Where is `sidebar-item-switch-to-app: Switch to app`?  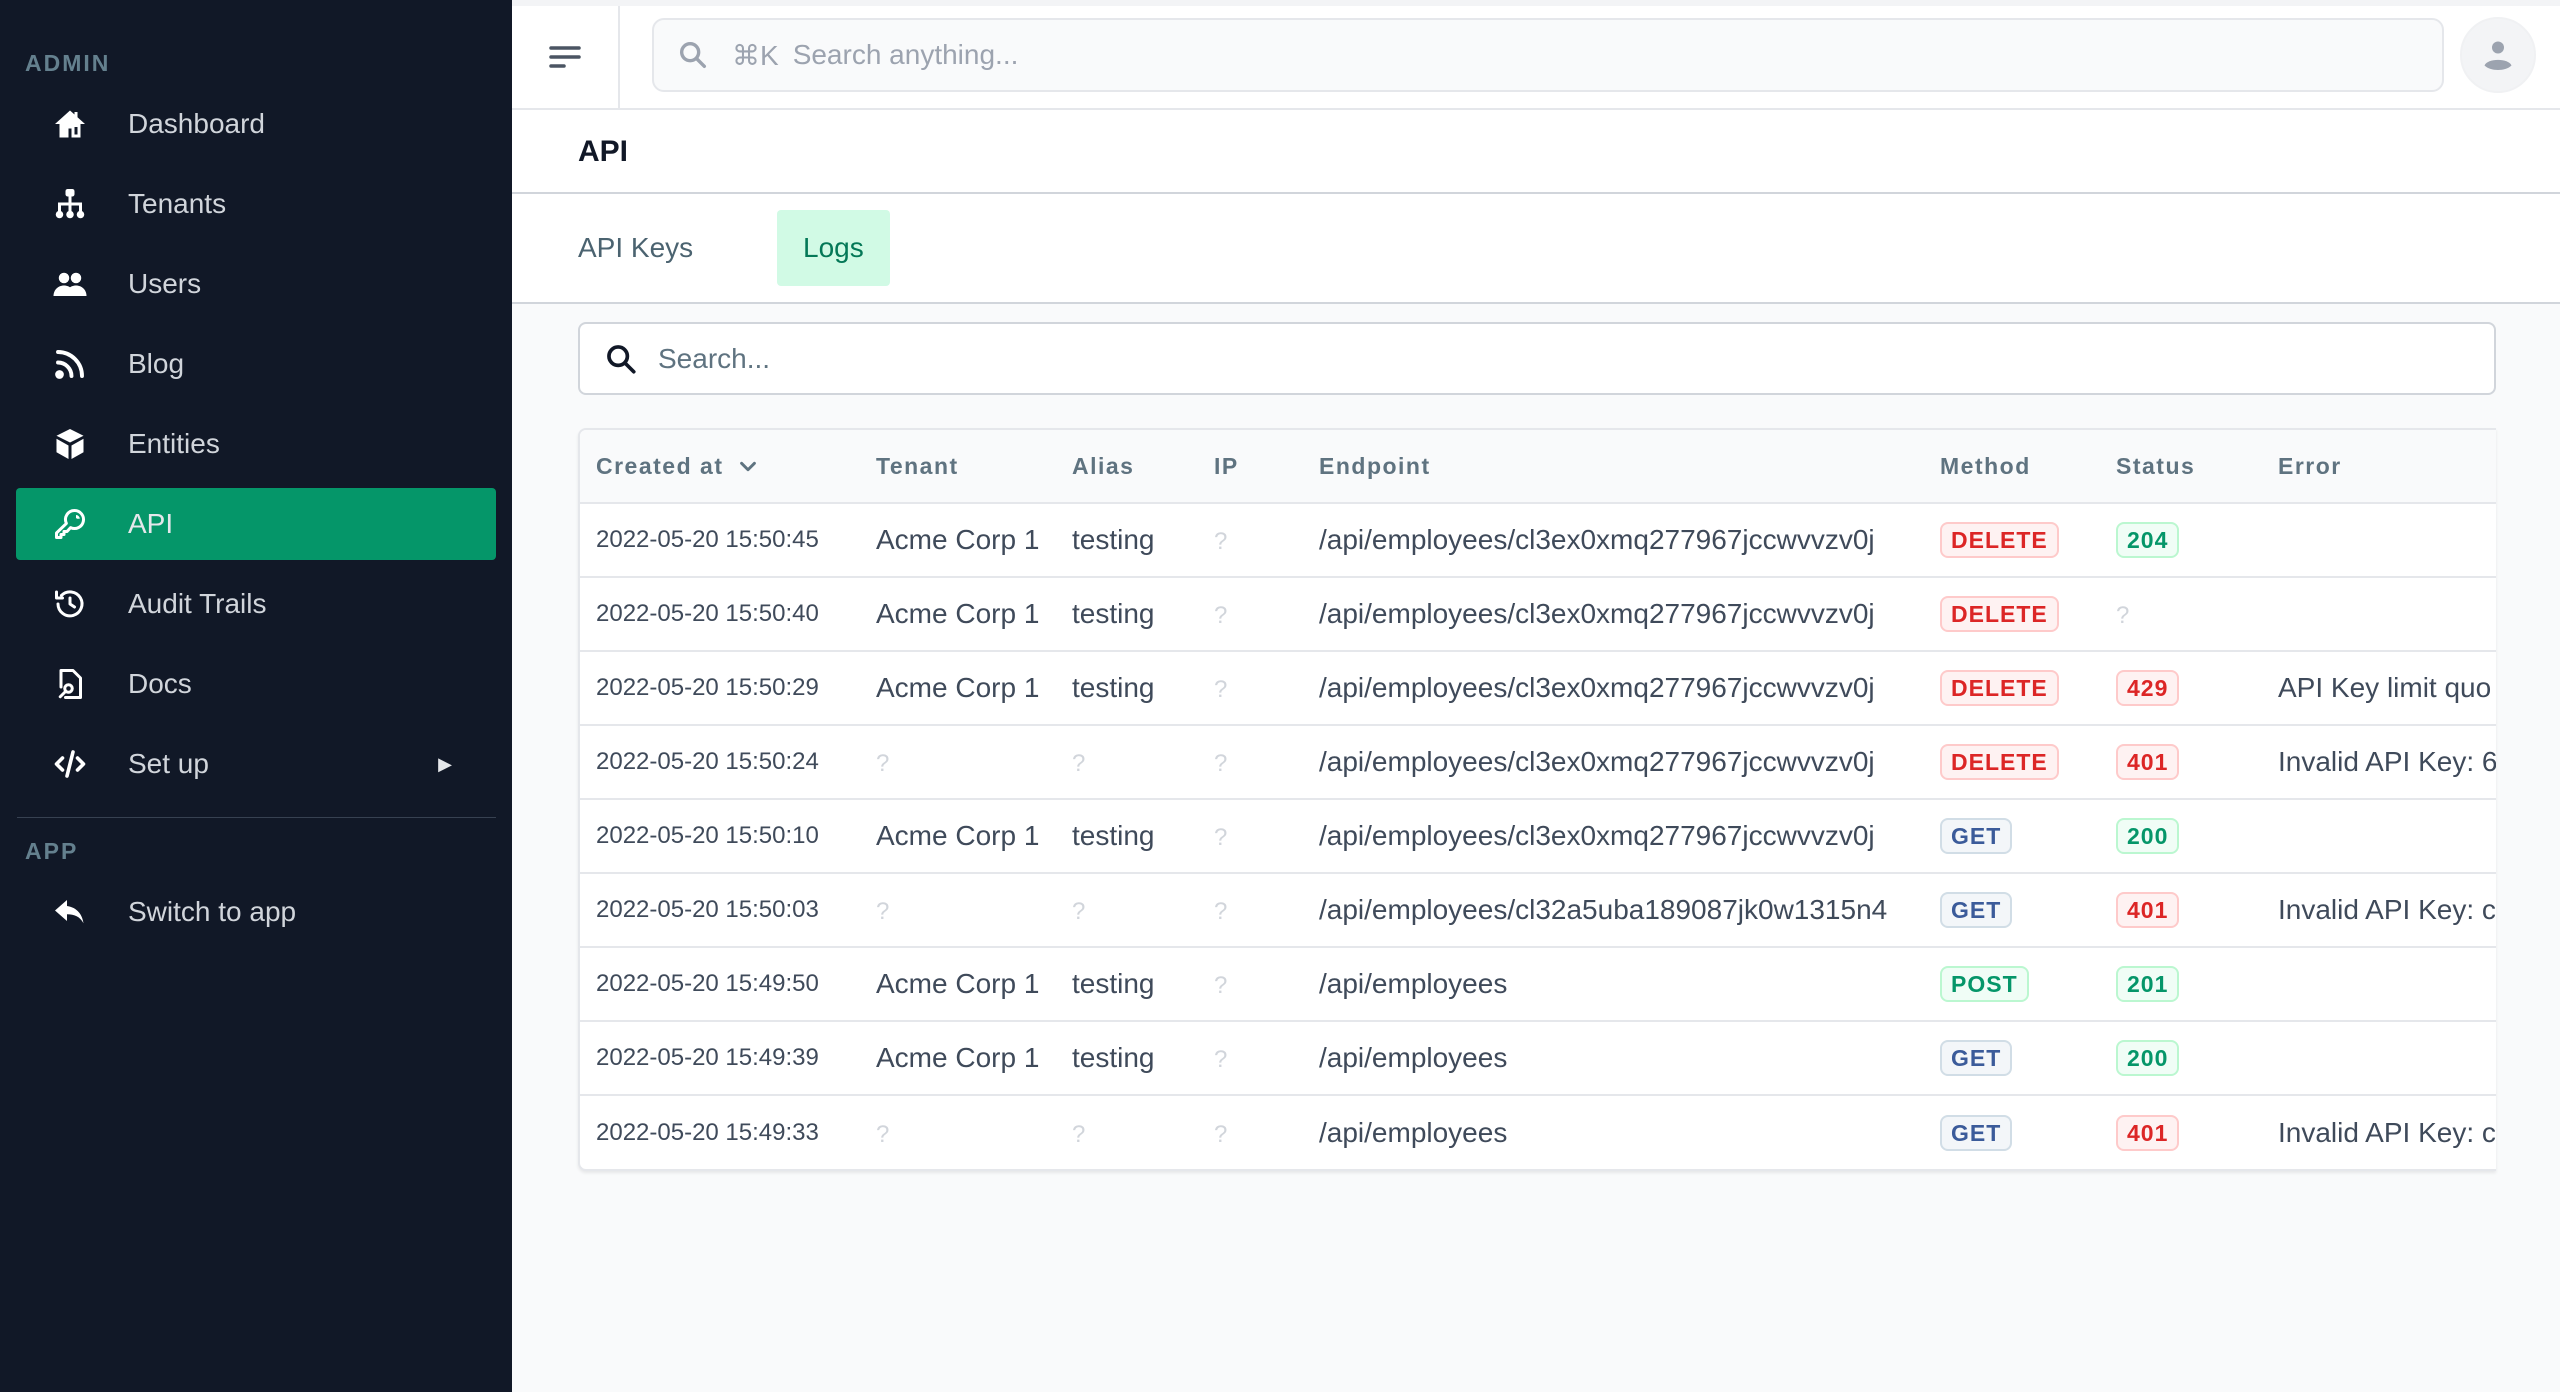 sidebar-item-switch-to-app: Switch to app is located at coordinates (256, 912).